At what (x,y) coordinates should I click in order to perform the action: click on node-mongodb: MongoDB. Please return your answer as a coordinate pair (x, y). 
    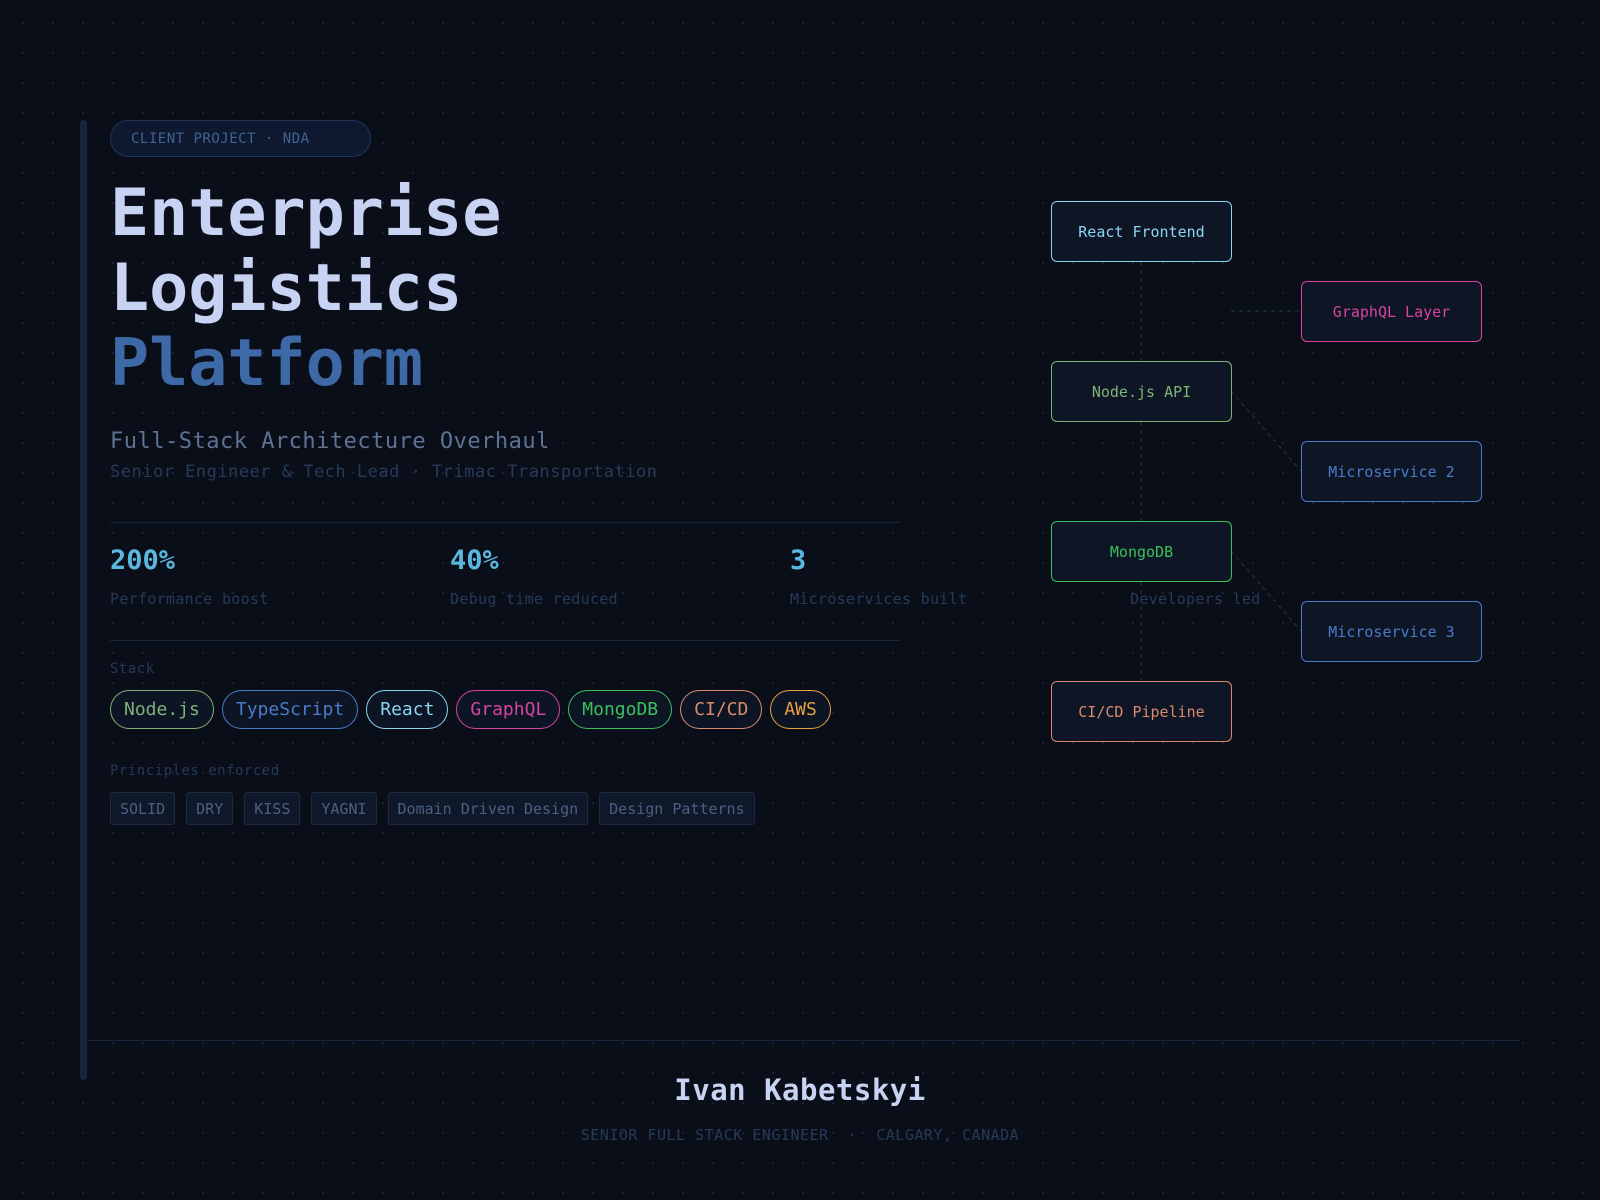
    Looking at the image, I should click on (1141, 551).